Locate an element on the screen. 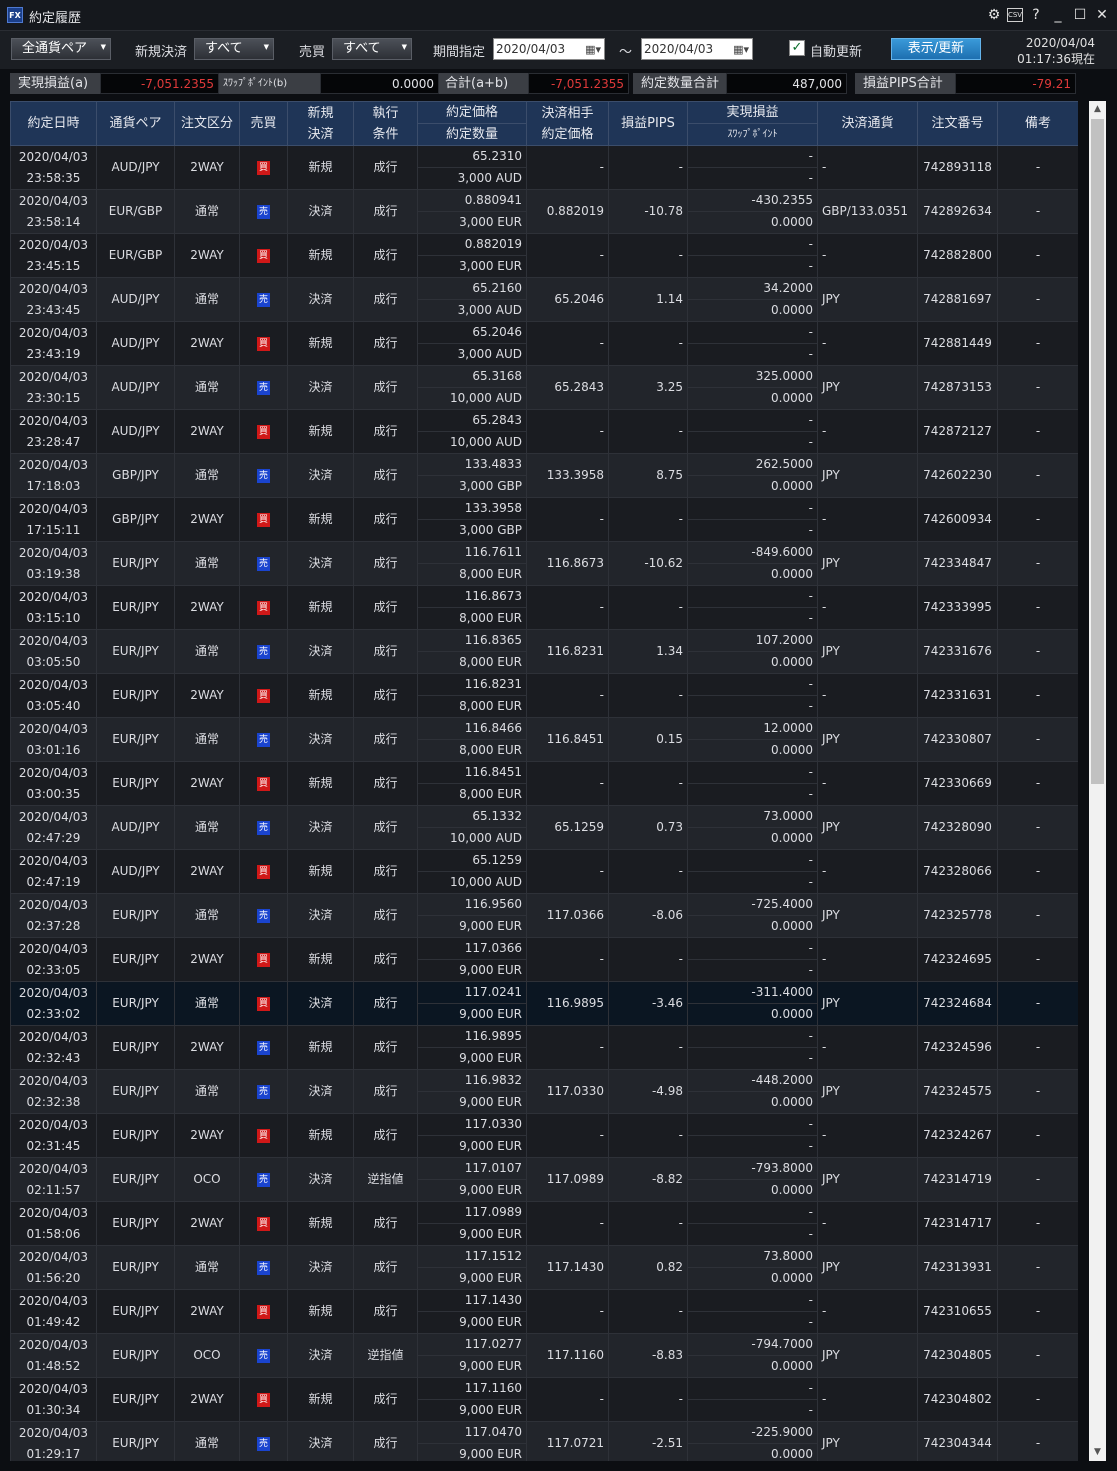  side-dropdown: すべて ▼ is located at coordinates (372, 49).